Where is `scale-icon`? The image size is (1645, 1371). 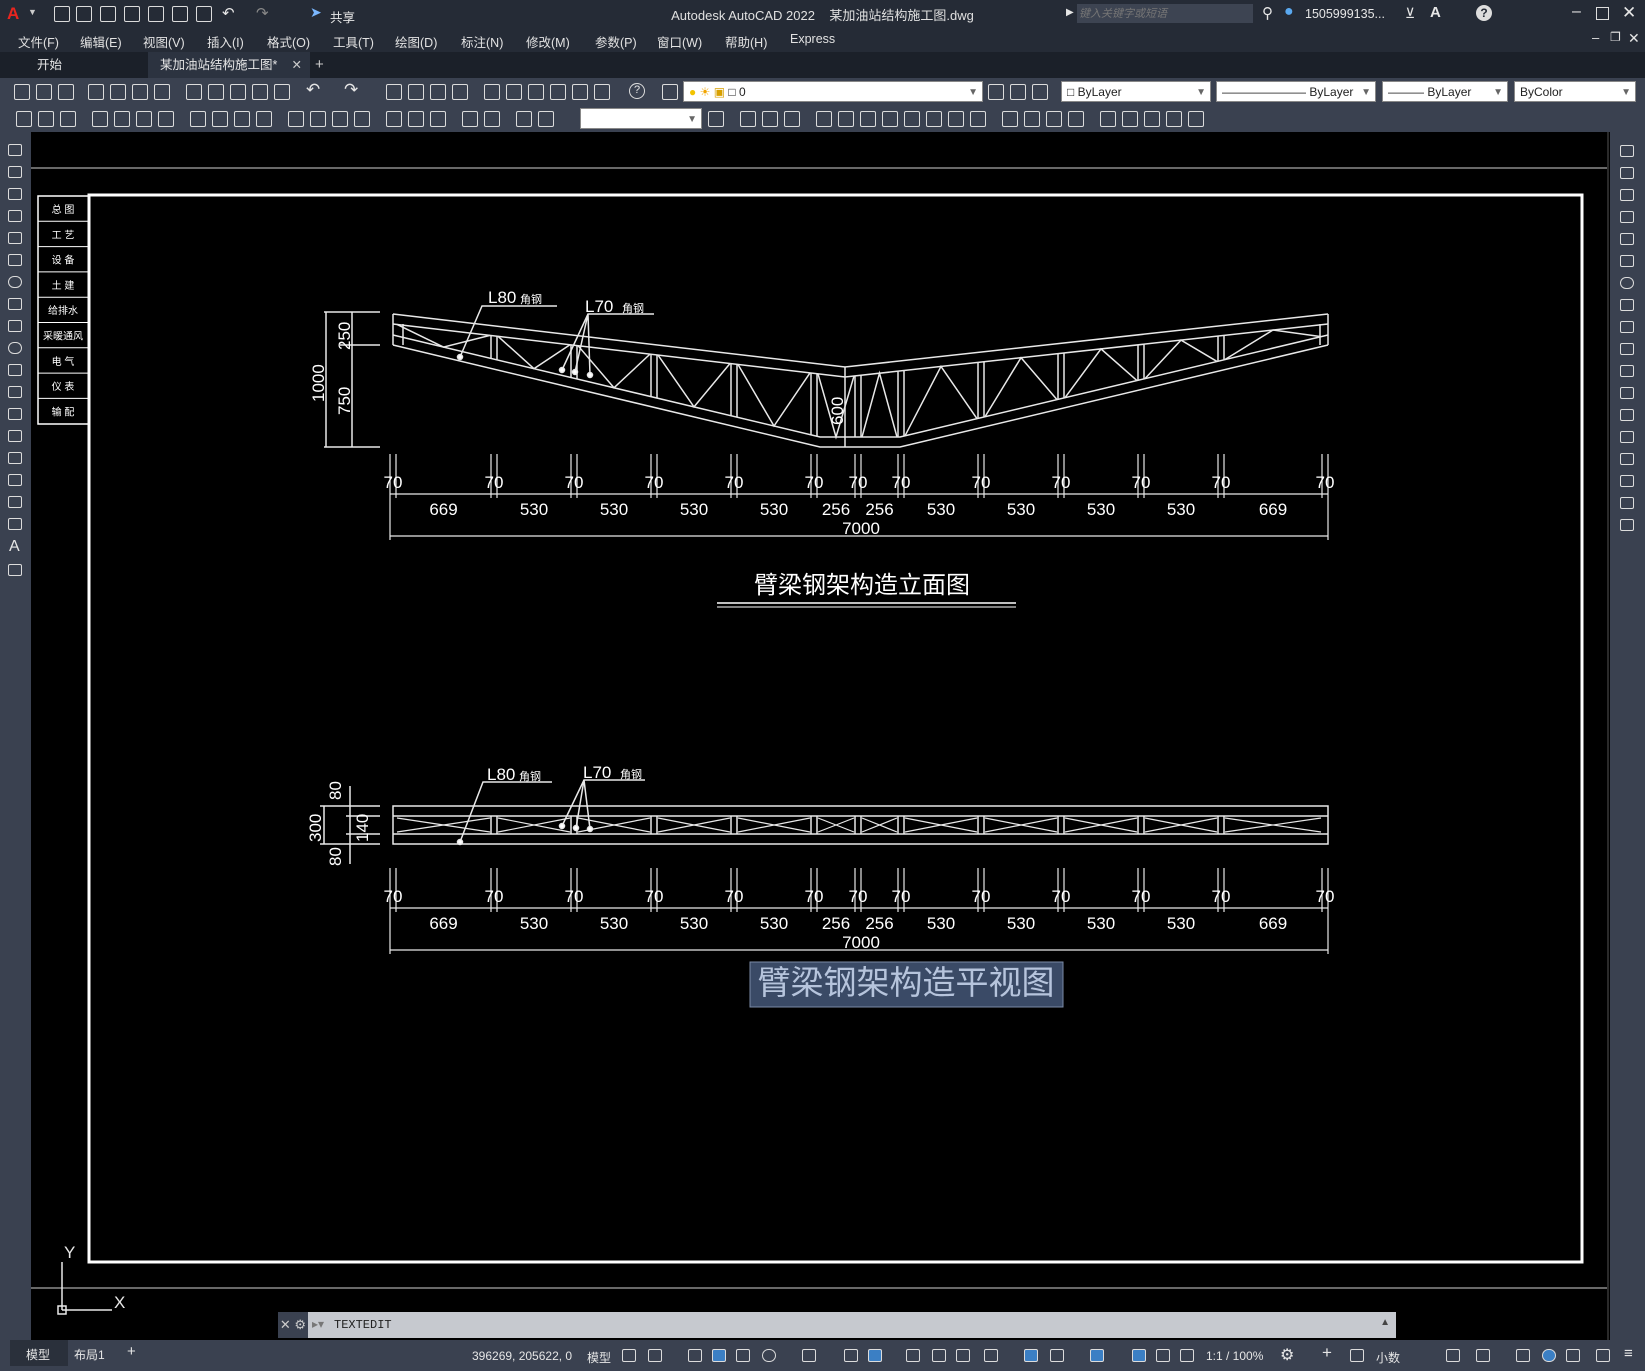
scale-icon is located at coordinates (1627, 305).